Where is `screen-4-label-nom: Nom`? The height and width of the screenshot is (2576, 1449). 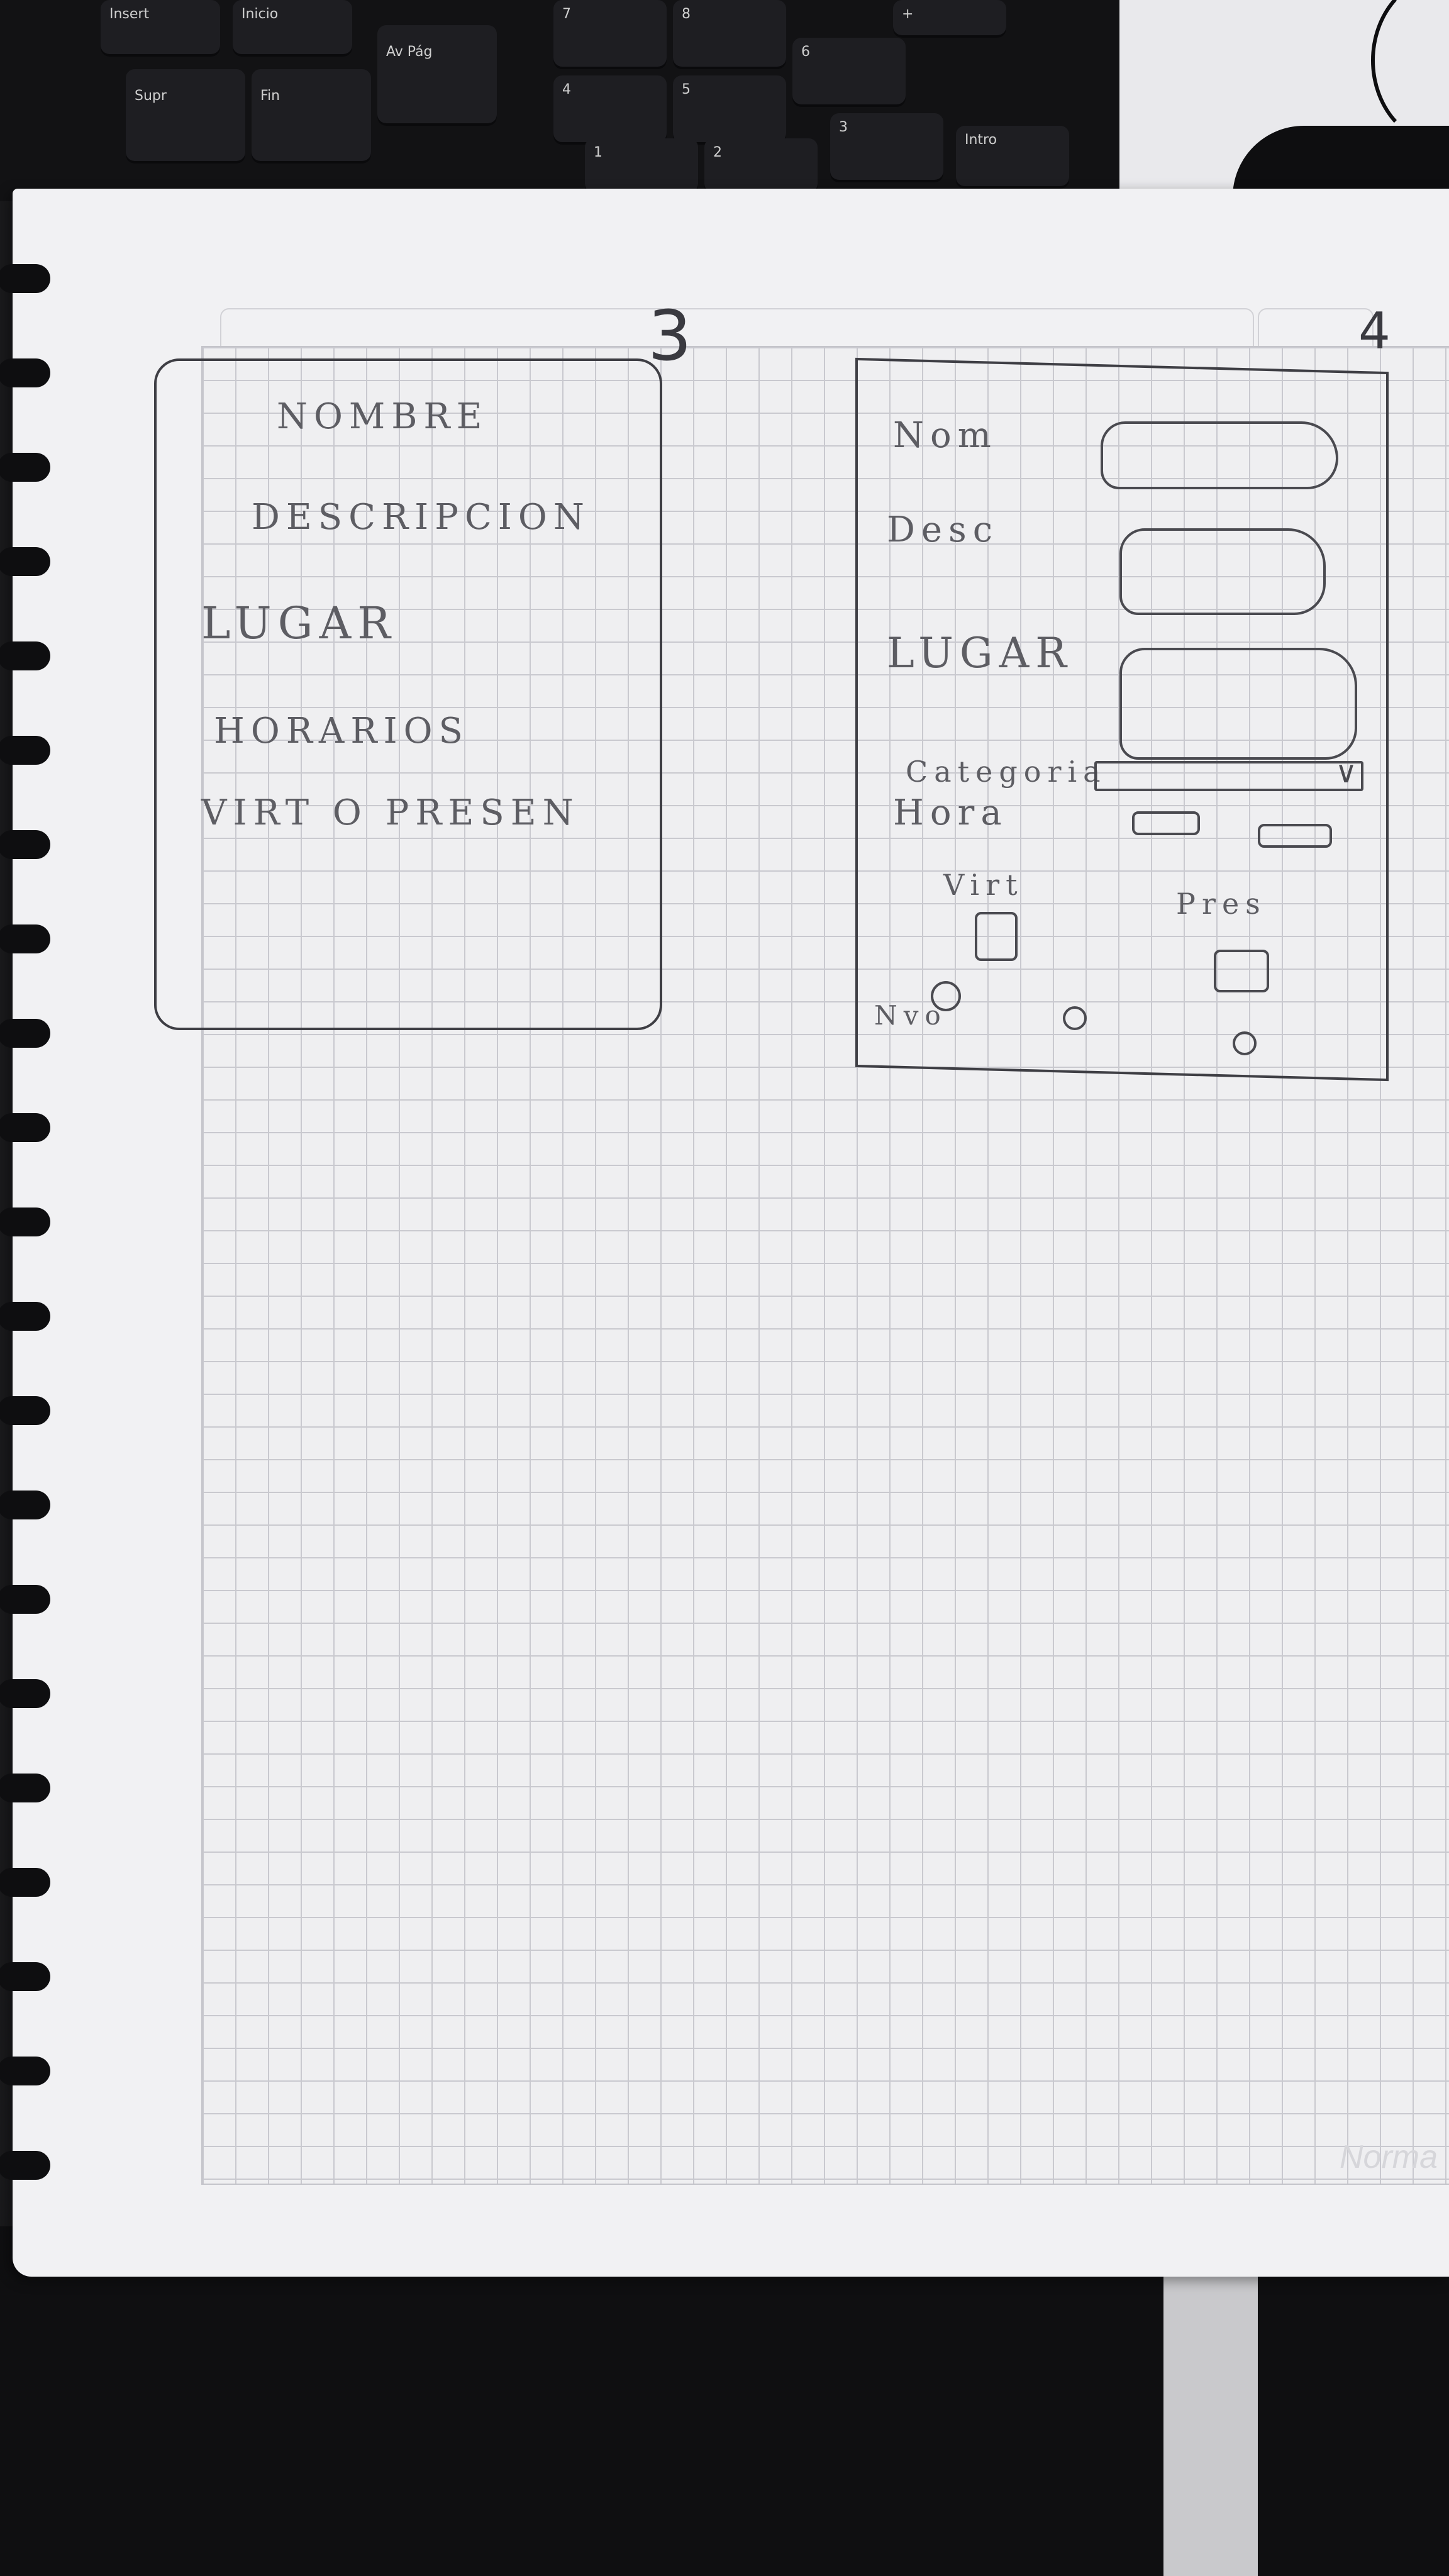 screen-4-label-nom: Nom is located at coordinates (945, 435).